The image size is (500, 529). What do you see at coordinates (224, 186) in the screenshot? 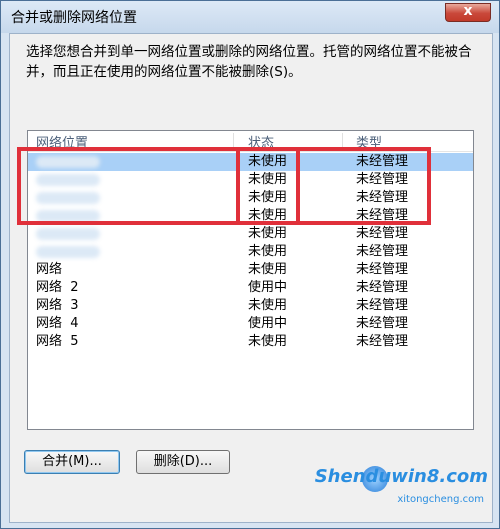
I see `annotation-highlight-rows` at bounding box center [224, 186].